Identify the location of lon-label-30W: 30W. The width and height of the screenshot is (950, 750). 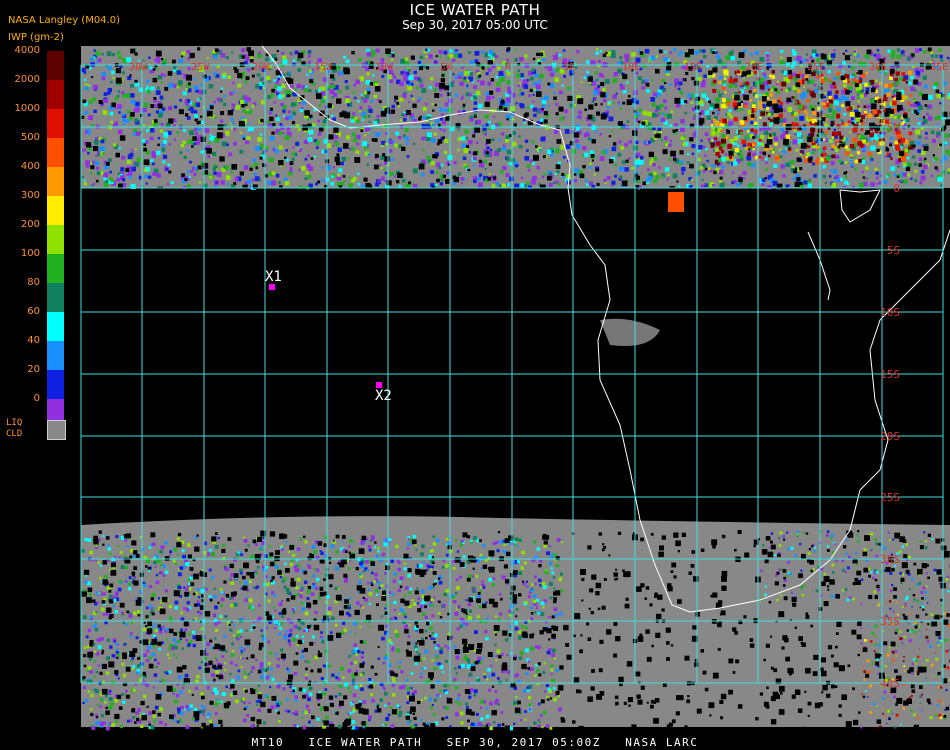
(138, 67).